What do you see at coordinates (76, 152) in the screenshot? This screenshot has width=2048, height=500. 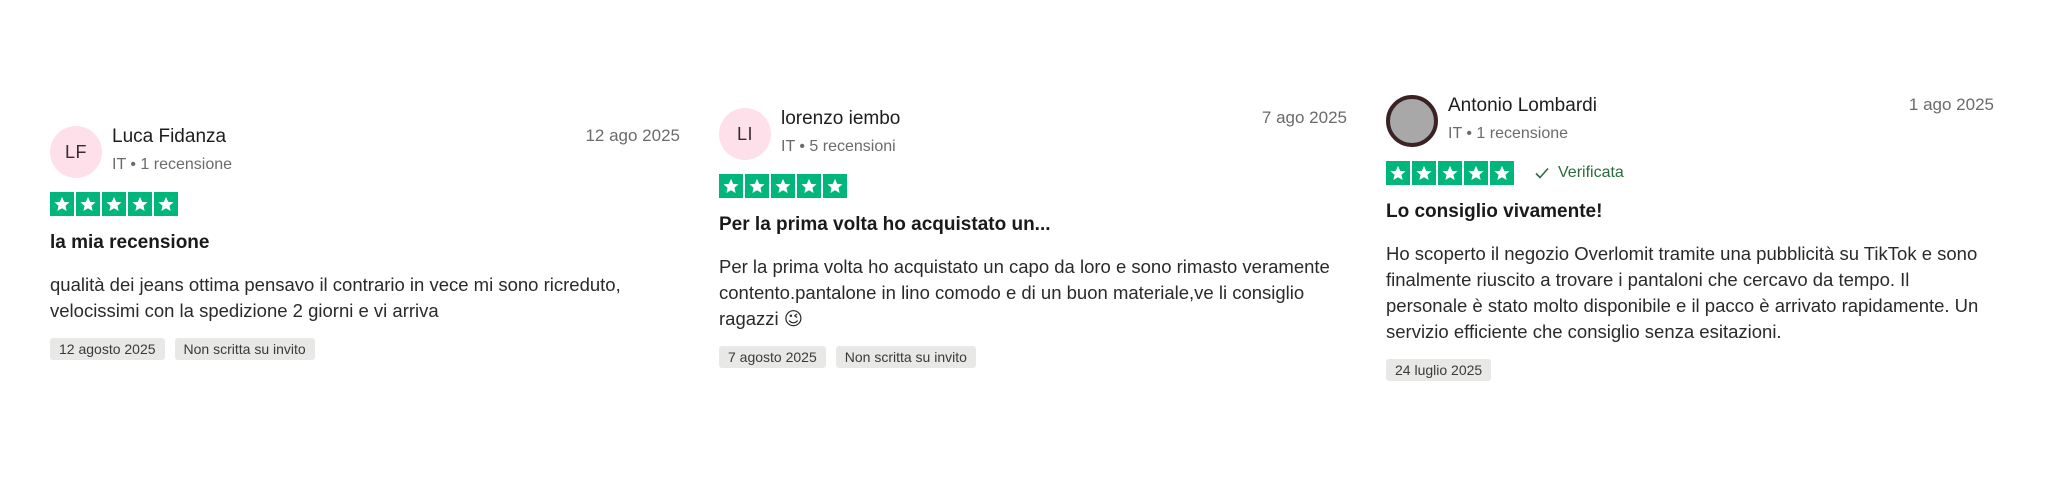 I see `avatar: LF` at bounding box center [76, 152].